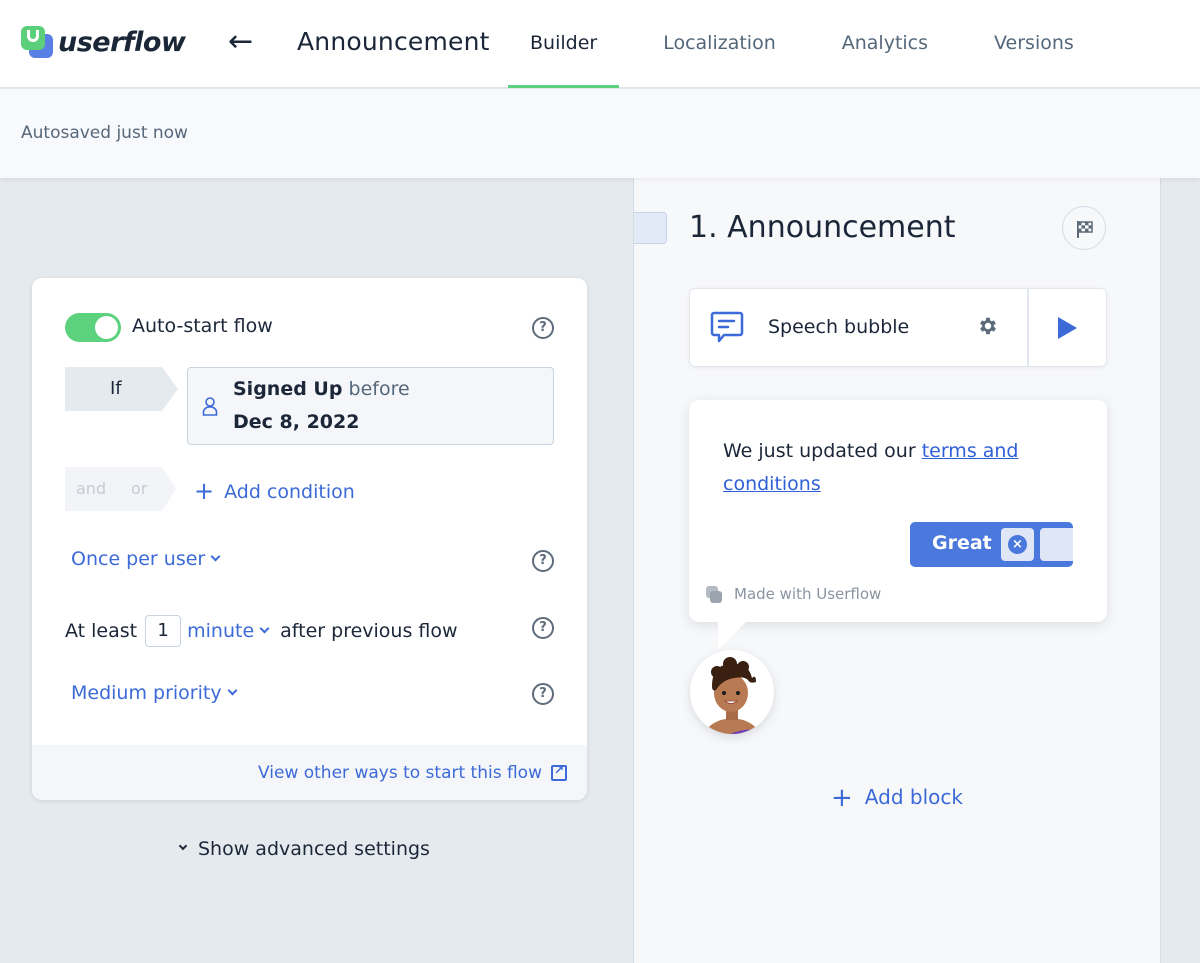 This screenshot has width=1200, height=963. I want to click on show-advanced-label: Show advanced settings, so click(314, 849).